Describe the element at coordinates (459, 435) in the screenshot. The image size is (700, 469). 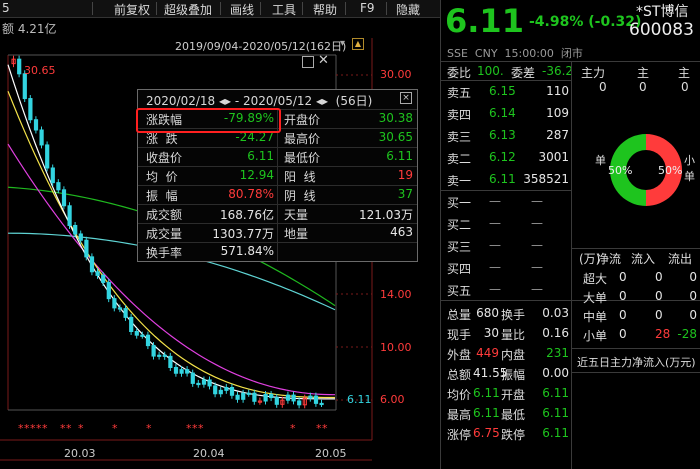
I see `quote-stat-label: 涨停` at that location.